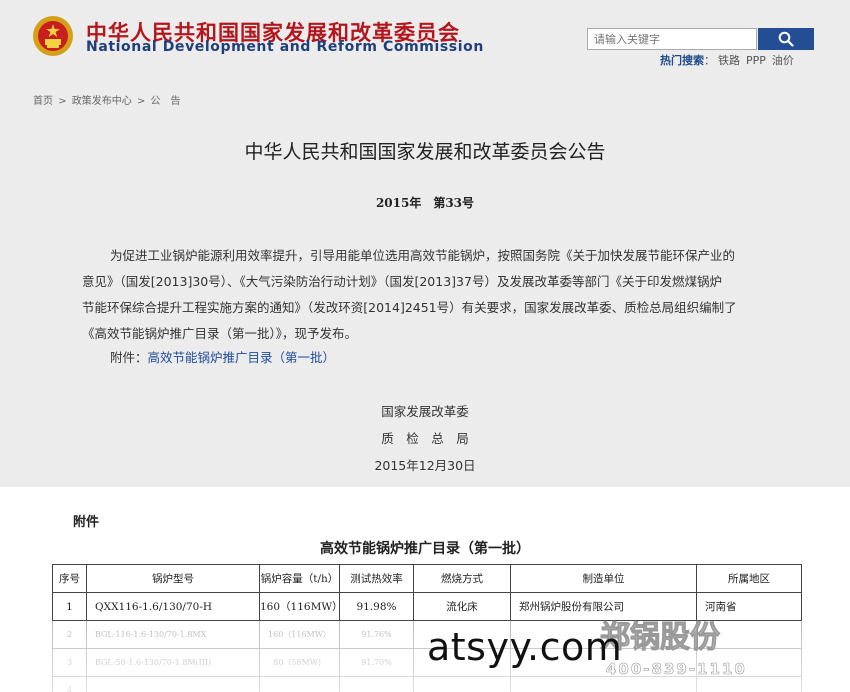  What do you see at coordinates (69, 634) in the screenshot?
I see `table-cell: 2` at bounding box center [69, 634].